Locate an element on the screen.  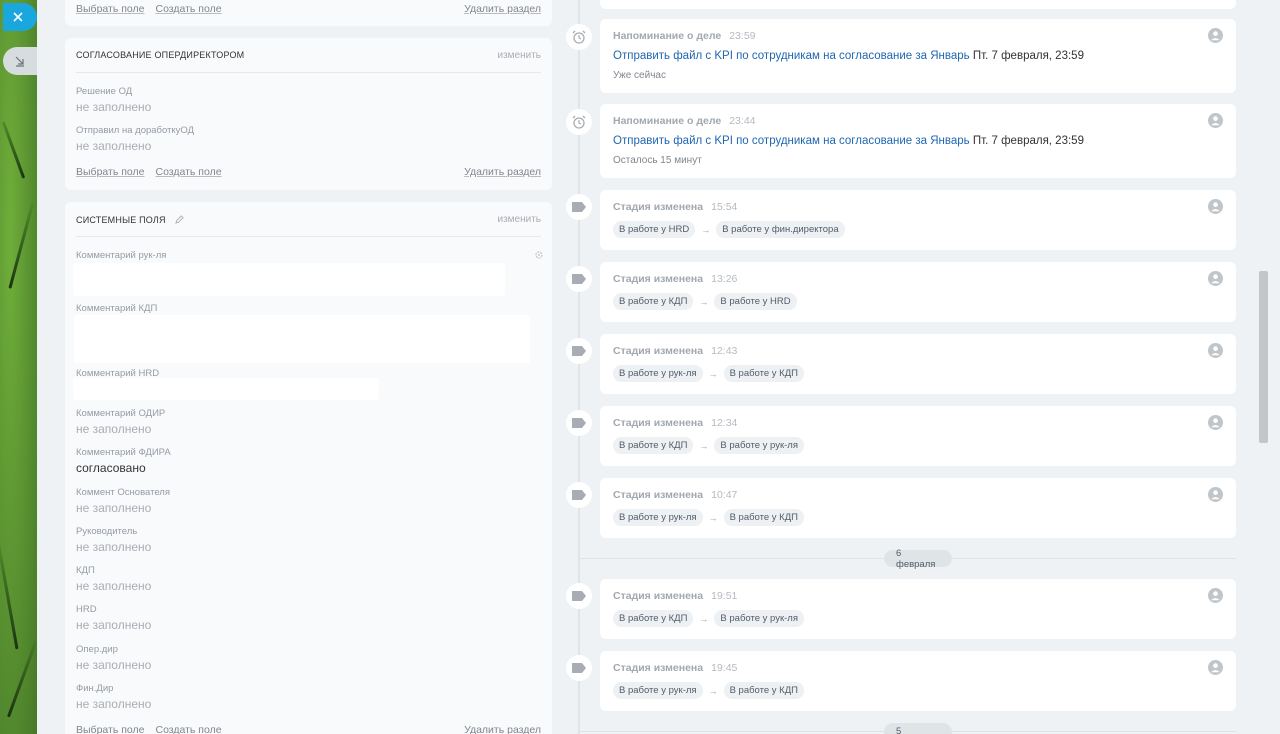
stage-transition: В работе у КДП → В работе у рук-ля is located at coordinates (708, 445).